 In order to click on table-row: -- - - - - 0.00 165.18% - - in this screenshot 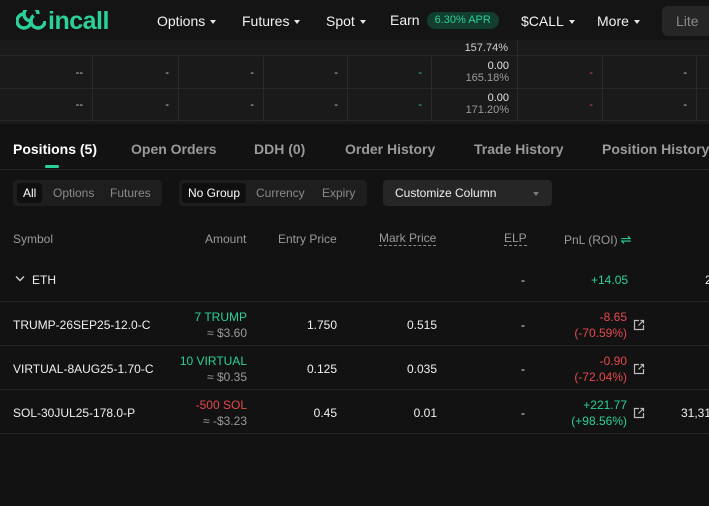, I will do `click(354, 73)`.